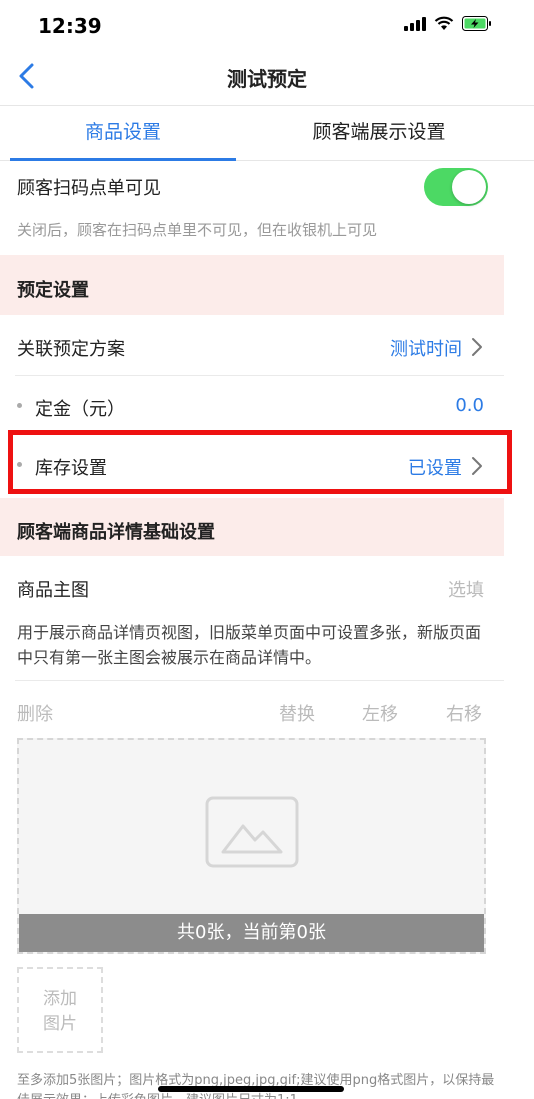 The height and width of the screenshot is (1099, 534). I want to click on home-indicator, so click(251, 1089).